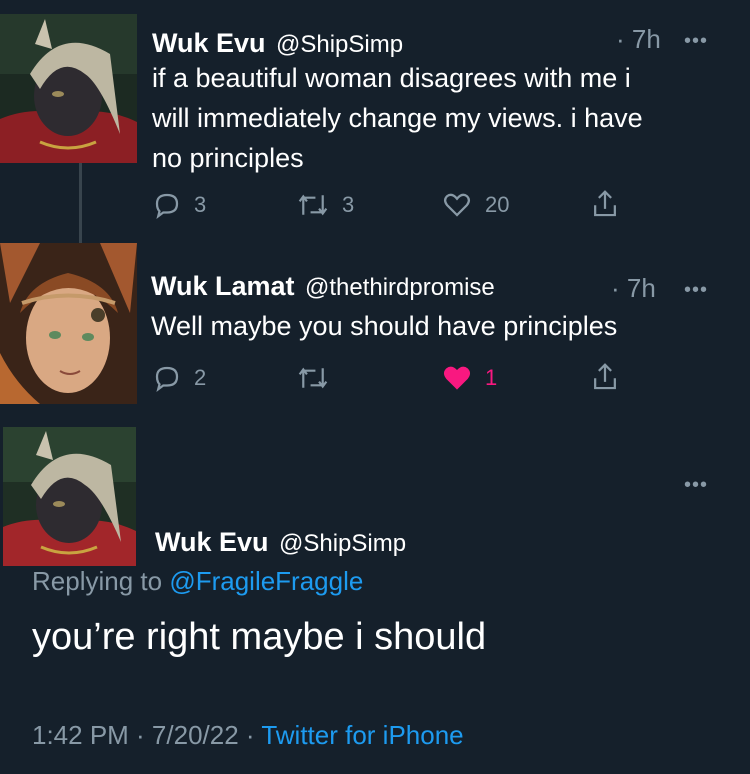 Image resolution: width=750 pixels, height=774 pixels. Describe the element at coordinates (266, 581) in the screenshot. I see `replying-to-link: @FragileFraggle` at that location.